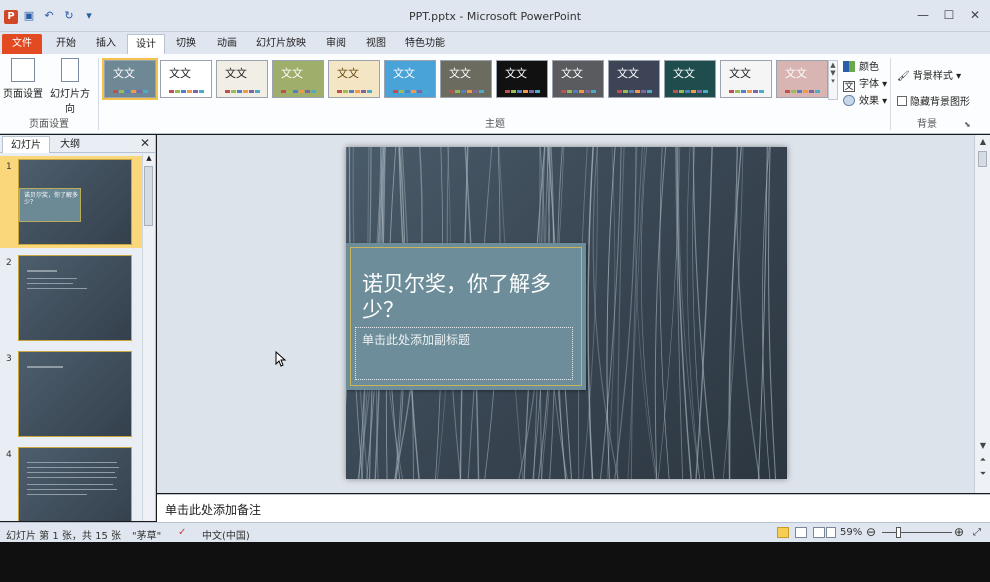 The height and width of the screenshot is (582, 990). Describe the element at coordinates (71, 298) in the screenshot. I see `slide-thumbnail-2: 2` at that location.